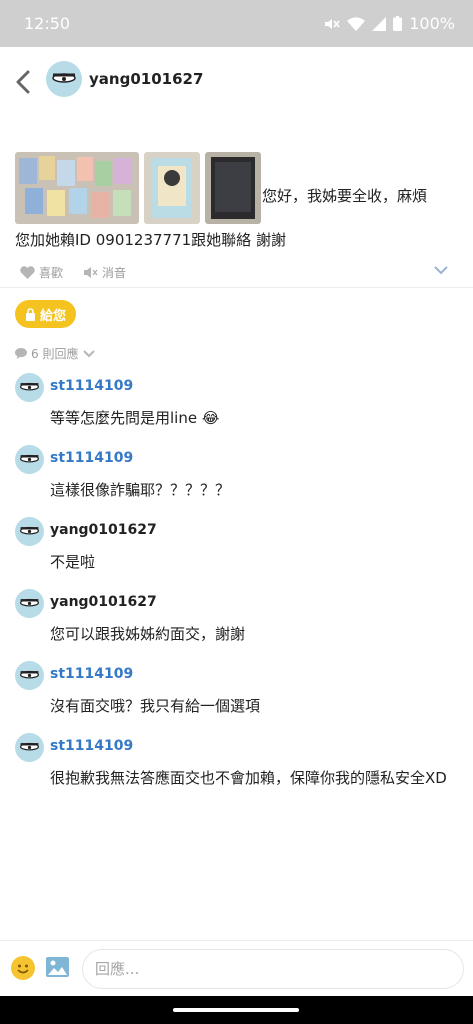 The width and height of the screenshot is (473, 1024). Describe the element at coordinates (332, 23) in the screenshot. I see `mute-icon` at that location.